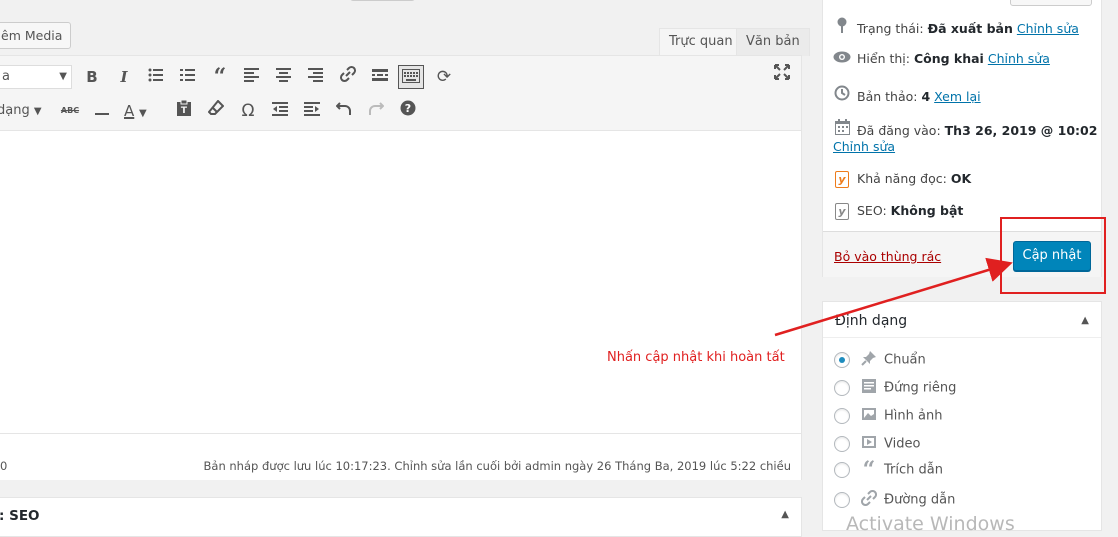 The image size is (1118, 537). What do you see at coordinates (948, 58) in the screenshot?
I see `visibility-value: Công khai` at bounding box center [948, 58].